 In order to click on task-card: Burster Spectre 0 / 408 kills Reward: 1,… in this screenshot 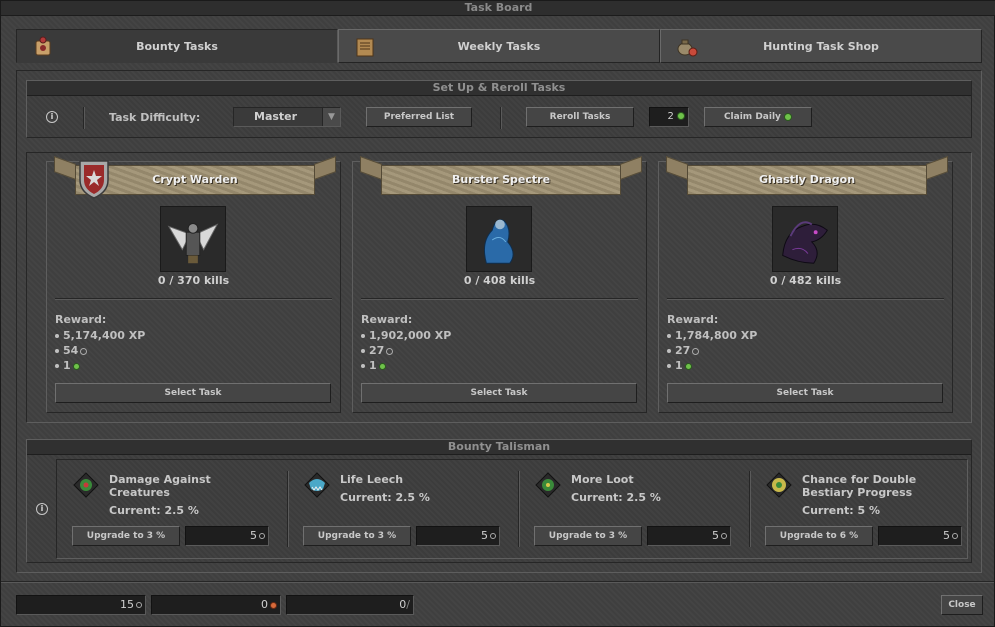, I will do `click(499, 287)`.